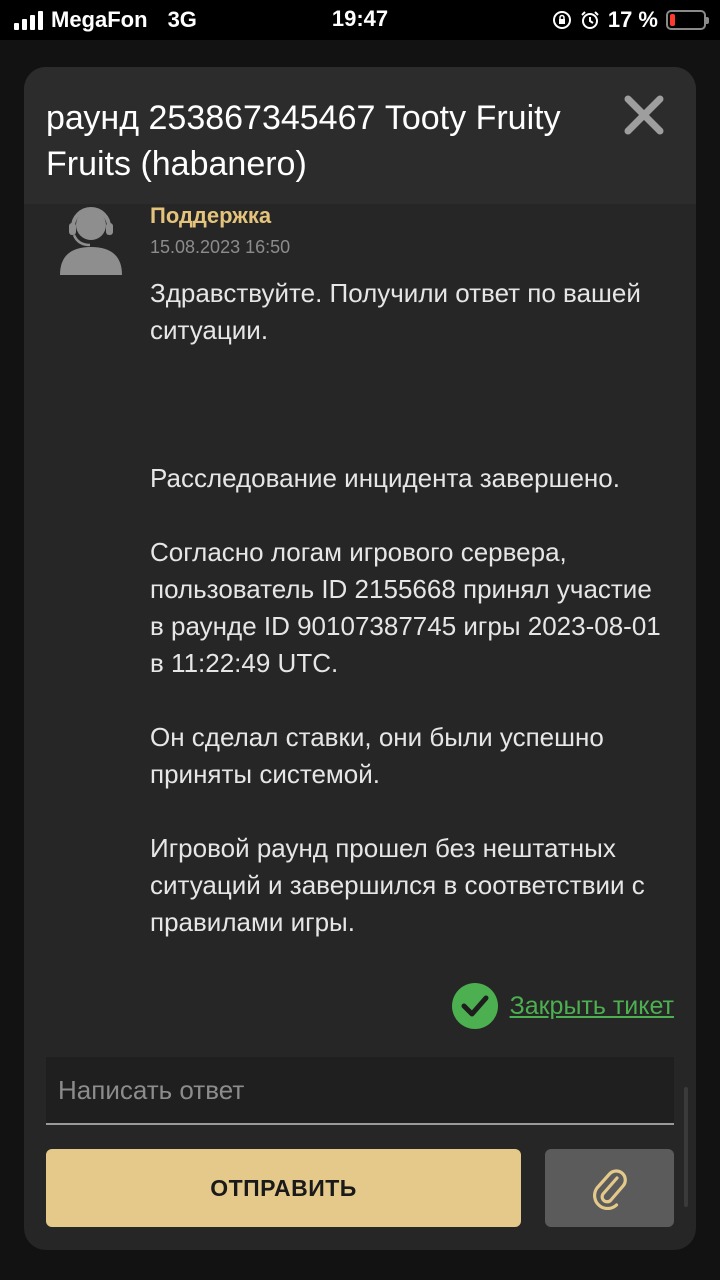  I want to click on status-bar-right: 17 %, so click(630, 20).